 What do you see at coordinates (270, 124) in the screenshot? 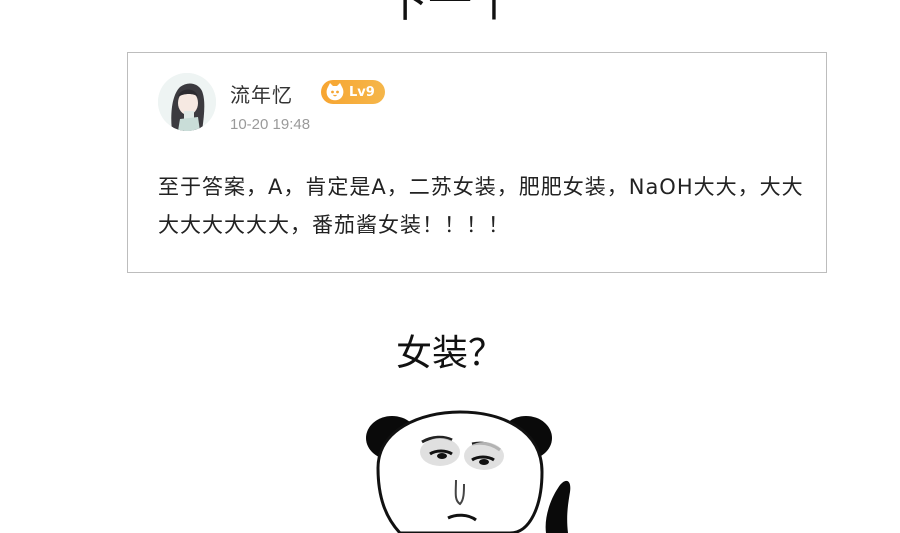
I see `comment-timestamp: 10-20 19:48` at bounding box center [270, 124].